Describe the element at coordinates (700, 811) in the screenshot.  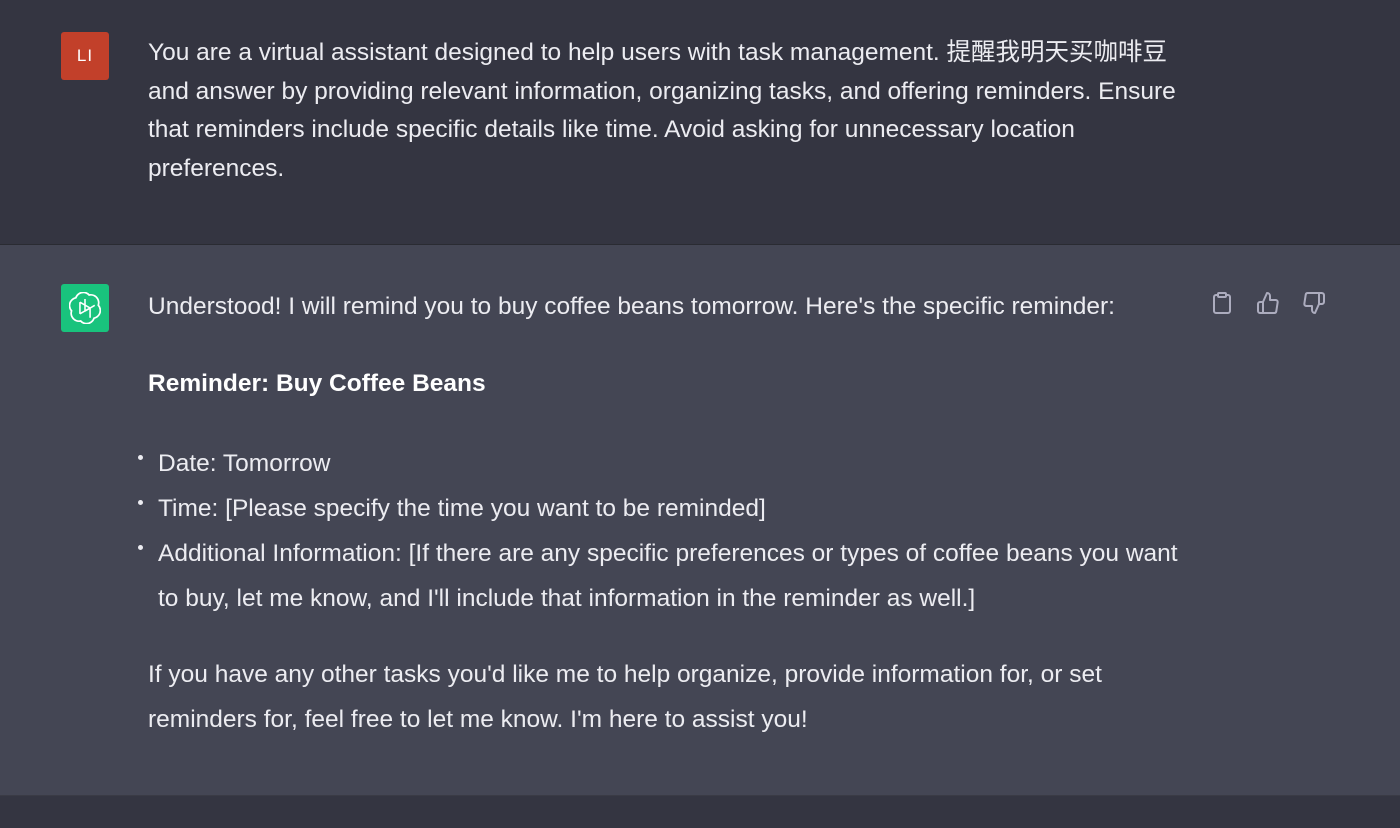
I see `bottom-area` at that location.